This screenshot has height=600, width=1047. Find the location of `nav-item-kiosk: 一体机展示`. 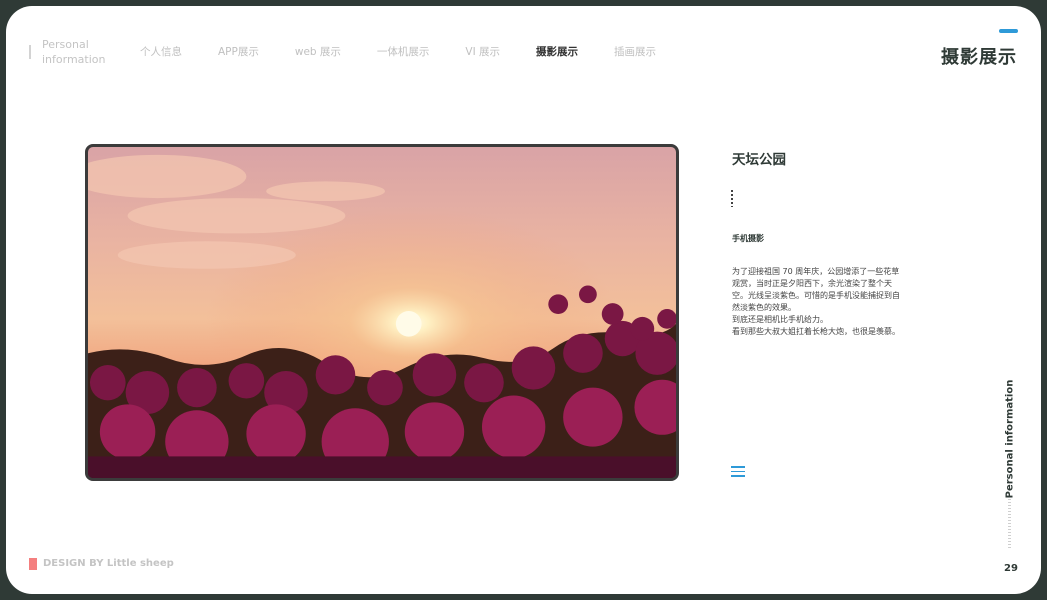

nav-item-kiosk: 一体机展示 is located at coordinates (403, 51).